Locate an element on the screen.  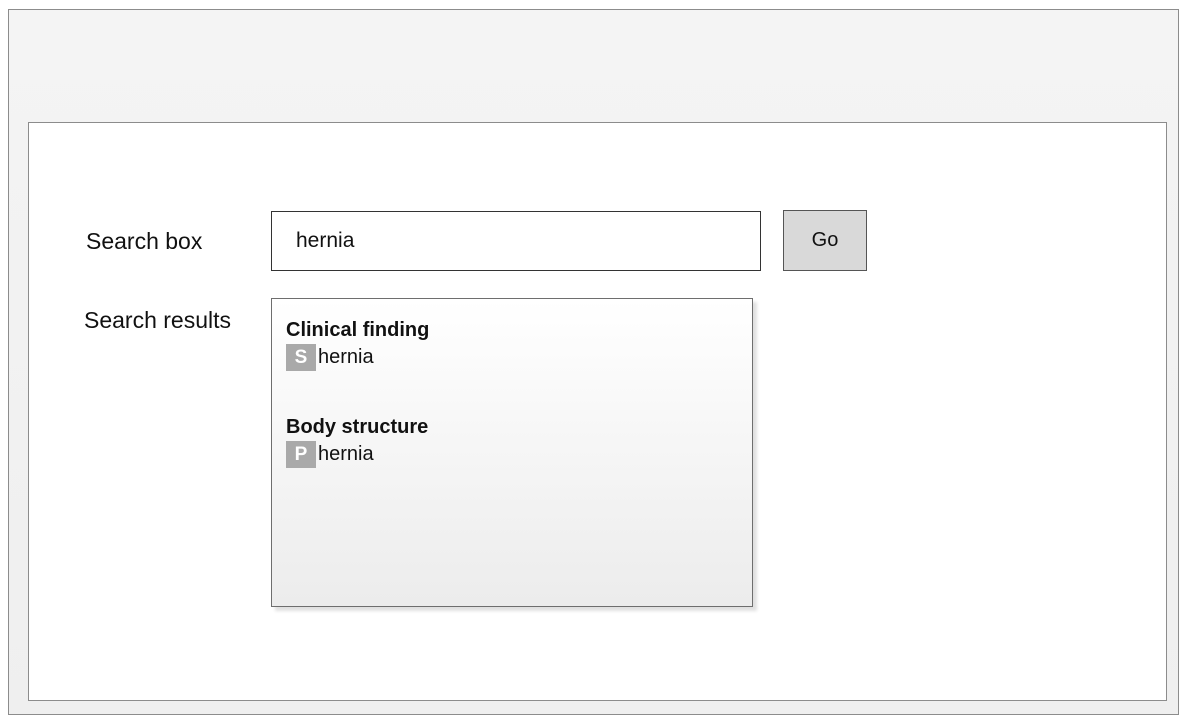
result-group-heading: Body structure is located at coordinates (357, 427).